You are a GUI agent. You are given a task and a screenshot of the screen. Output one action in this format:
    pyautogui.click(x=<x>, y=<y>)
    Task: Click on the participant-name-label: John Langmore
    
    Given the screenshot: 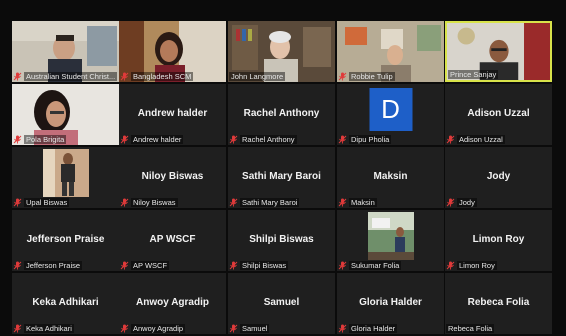 What is the action you would take?
    pyautogui.click(x=281, y=76)
    